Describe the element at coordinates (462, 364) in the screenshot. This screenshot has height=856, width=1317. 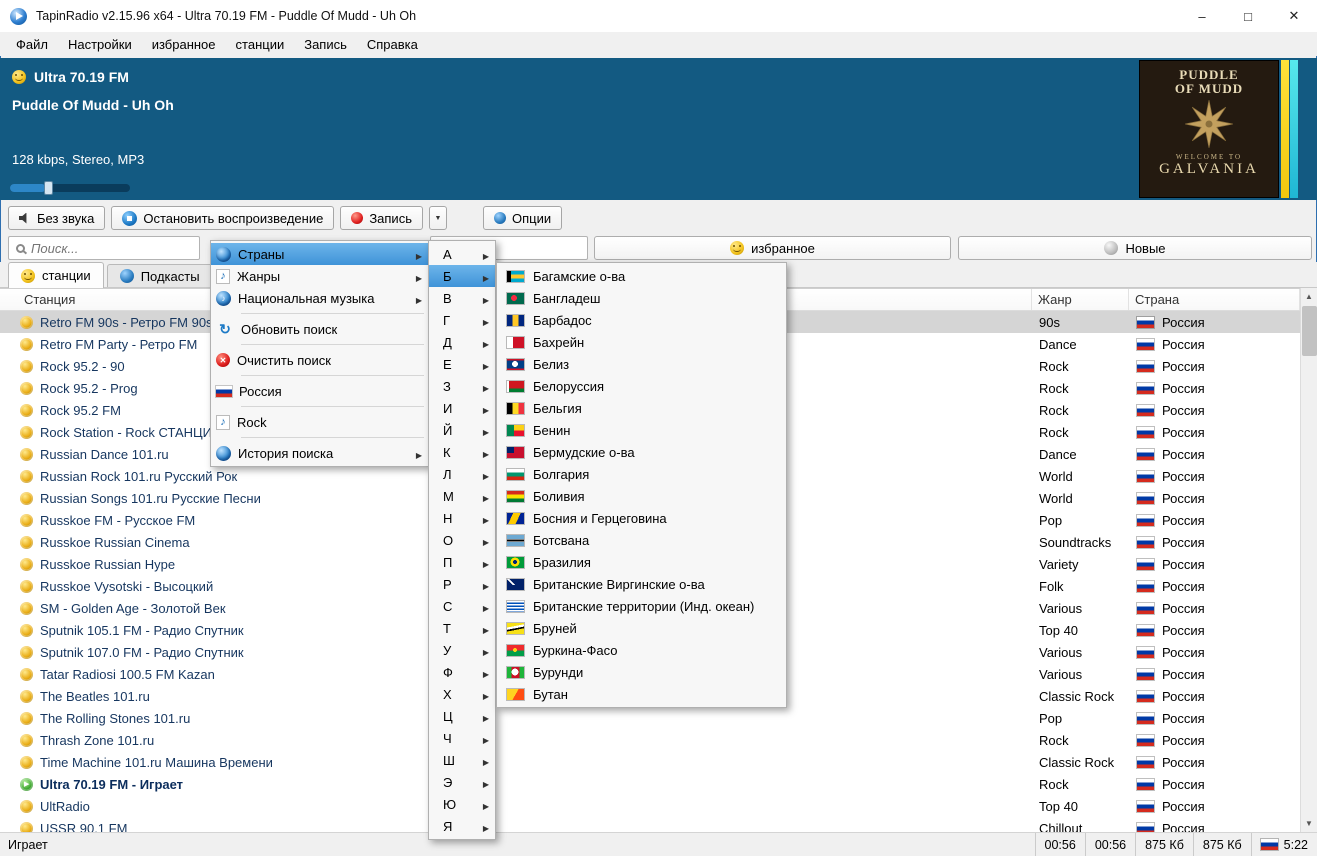
I see `alphabet-item: Е` at that location.